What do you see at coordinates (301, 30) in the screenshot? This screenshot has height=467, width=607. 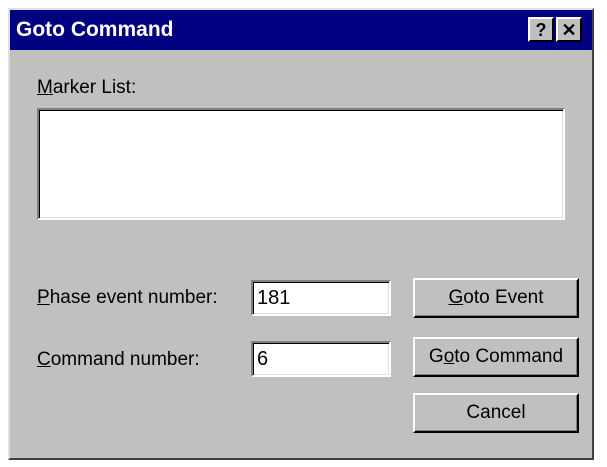 I see `title-bar: Goto Command ? ✕` at bounding box center [301, 30].